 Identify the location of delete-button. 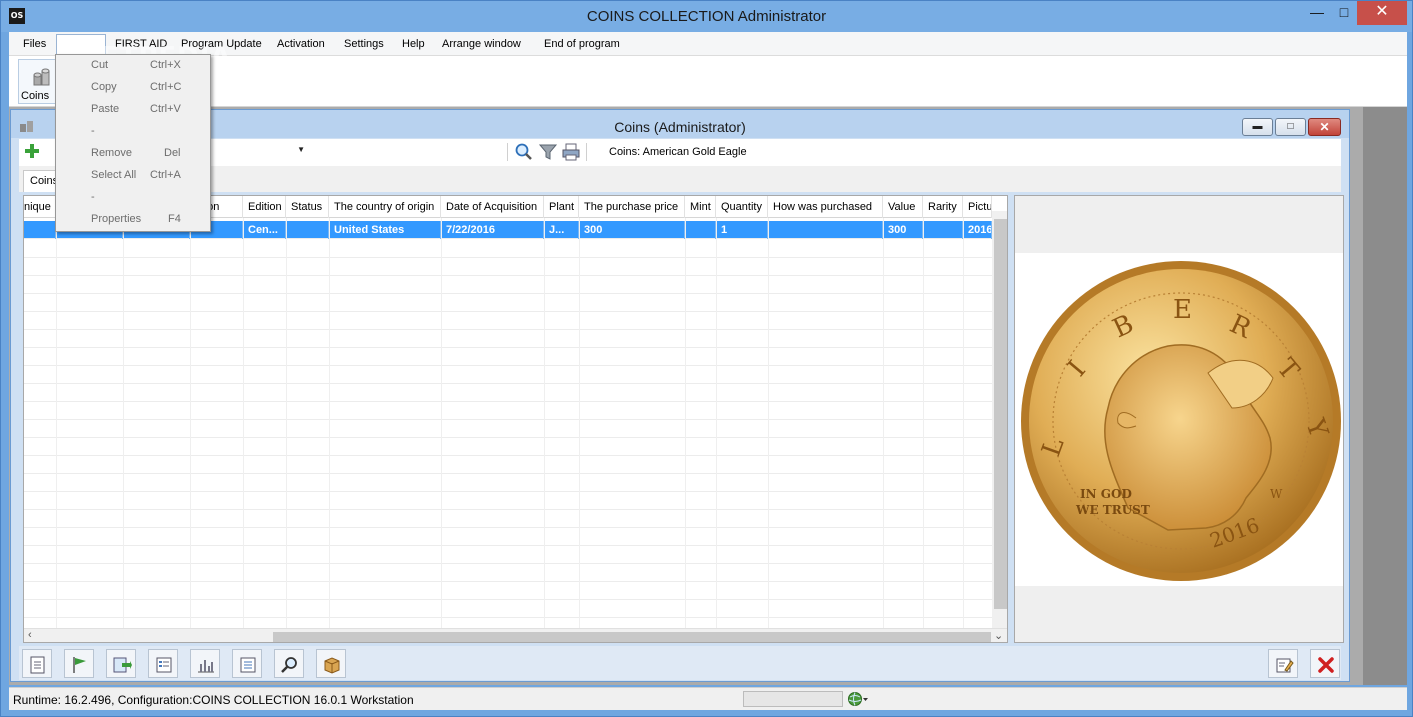
(1325, 663).